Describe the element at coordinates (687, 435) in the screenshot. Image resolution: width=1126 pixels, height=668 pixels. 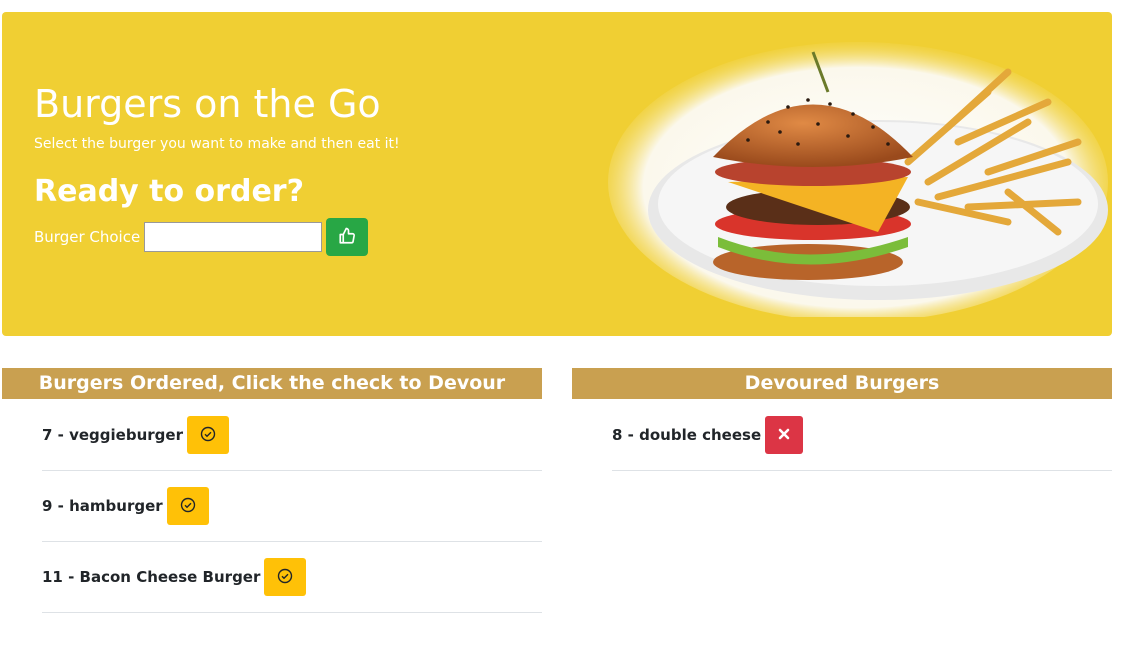
I see `burger-label: 8 - double cheese` at that location.